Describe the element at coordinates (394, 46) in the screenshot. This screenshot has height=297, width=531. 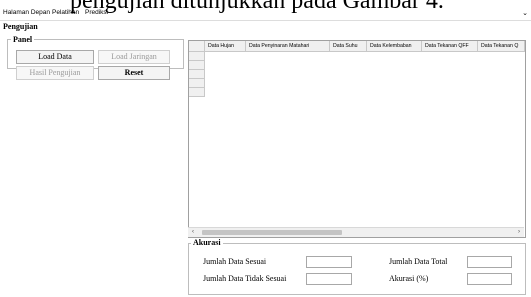
I see `column-header: Data Kelembaban` at that location.